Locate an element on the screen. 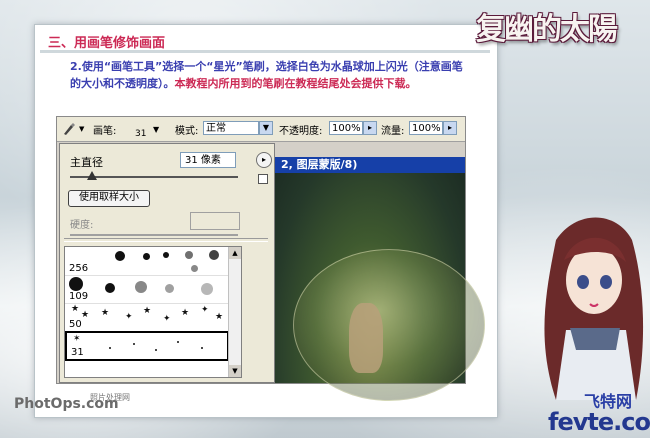 This screenshot has height=438, width=650. opacity-arrow-icon: ▸ is located at coordinates (370, 128).